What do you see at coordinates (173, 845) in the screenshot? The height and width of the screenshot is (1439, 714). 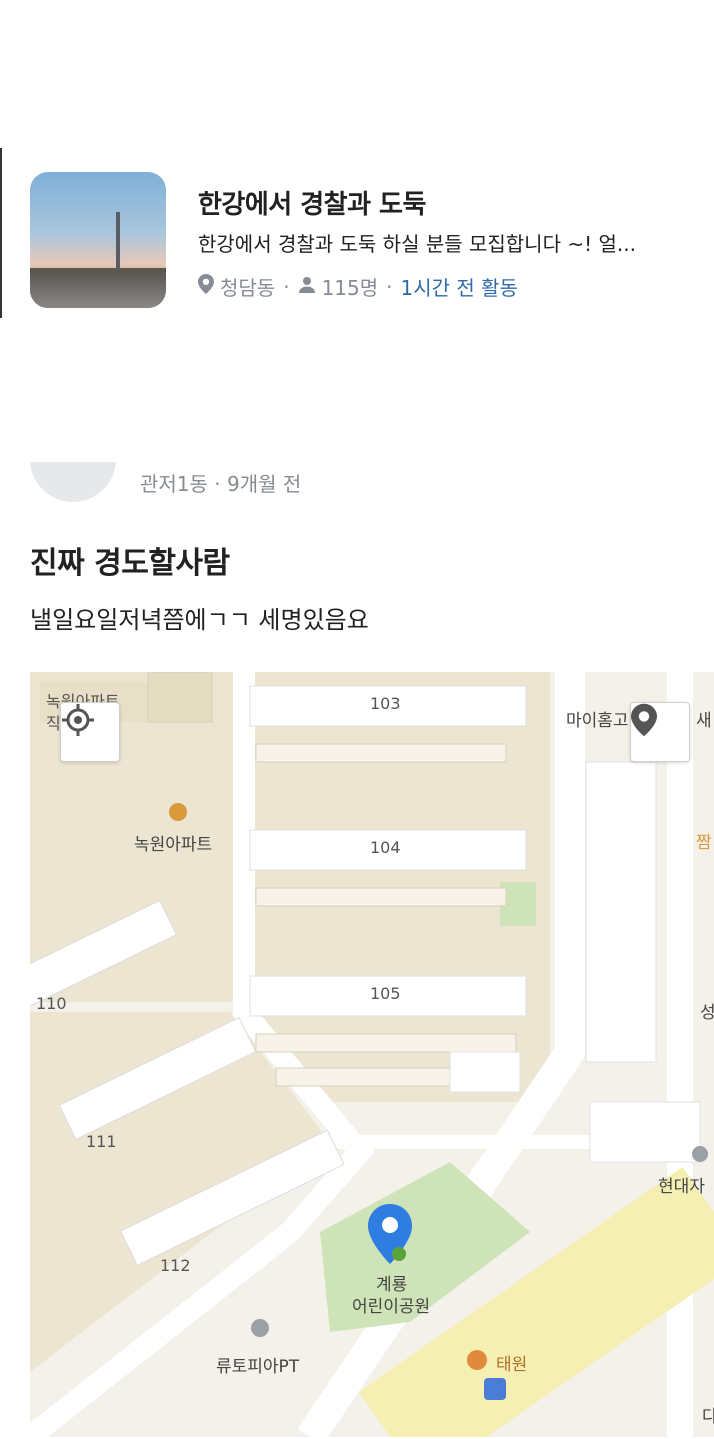 I see `map-label-apt: 녹원아파트` at bounding box center [173, 845].